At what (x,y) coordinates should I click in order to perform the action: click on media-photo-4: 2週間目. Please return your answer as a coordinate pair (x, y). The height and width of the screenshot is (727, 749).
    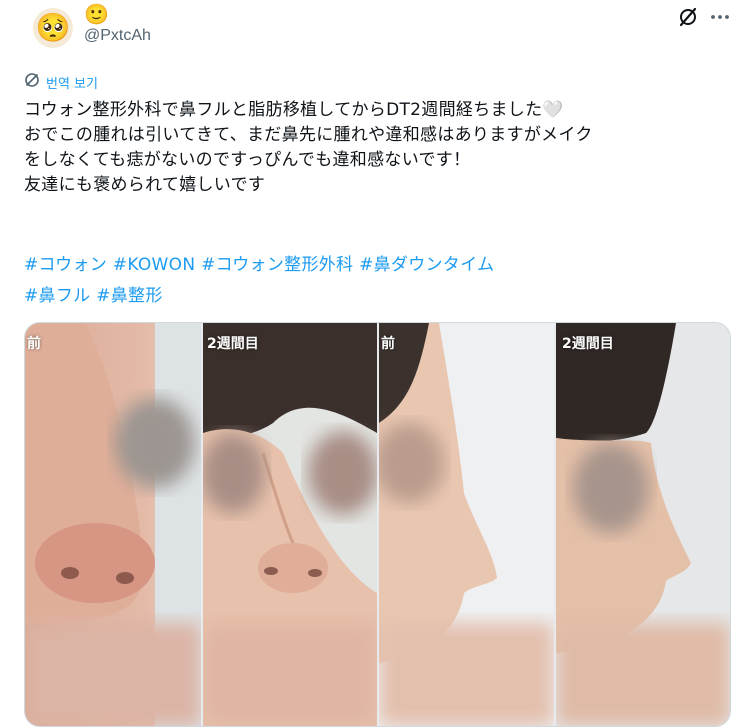
    Looking at the image, I should click on (643, 524).